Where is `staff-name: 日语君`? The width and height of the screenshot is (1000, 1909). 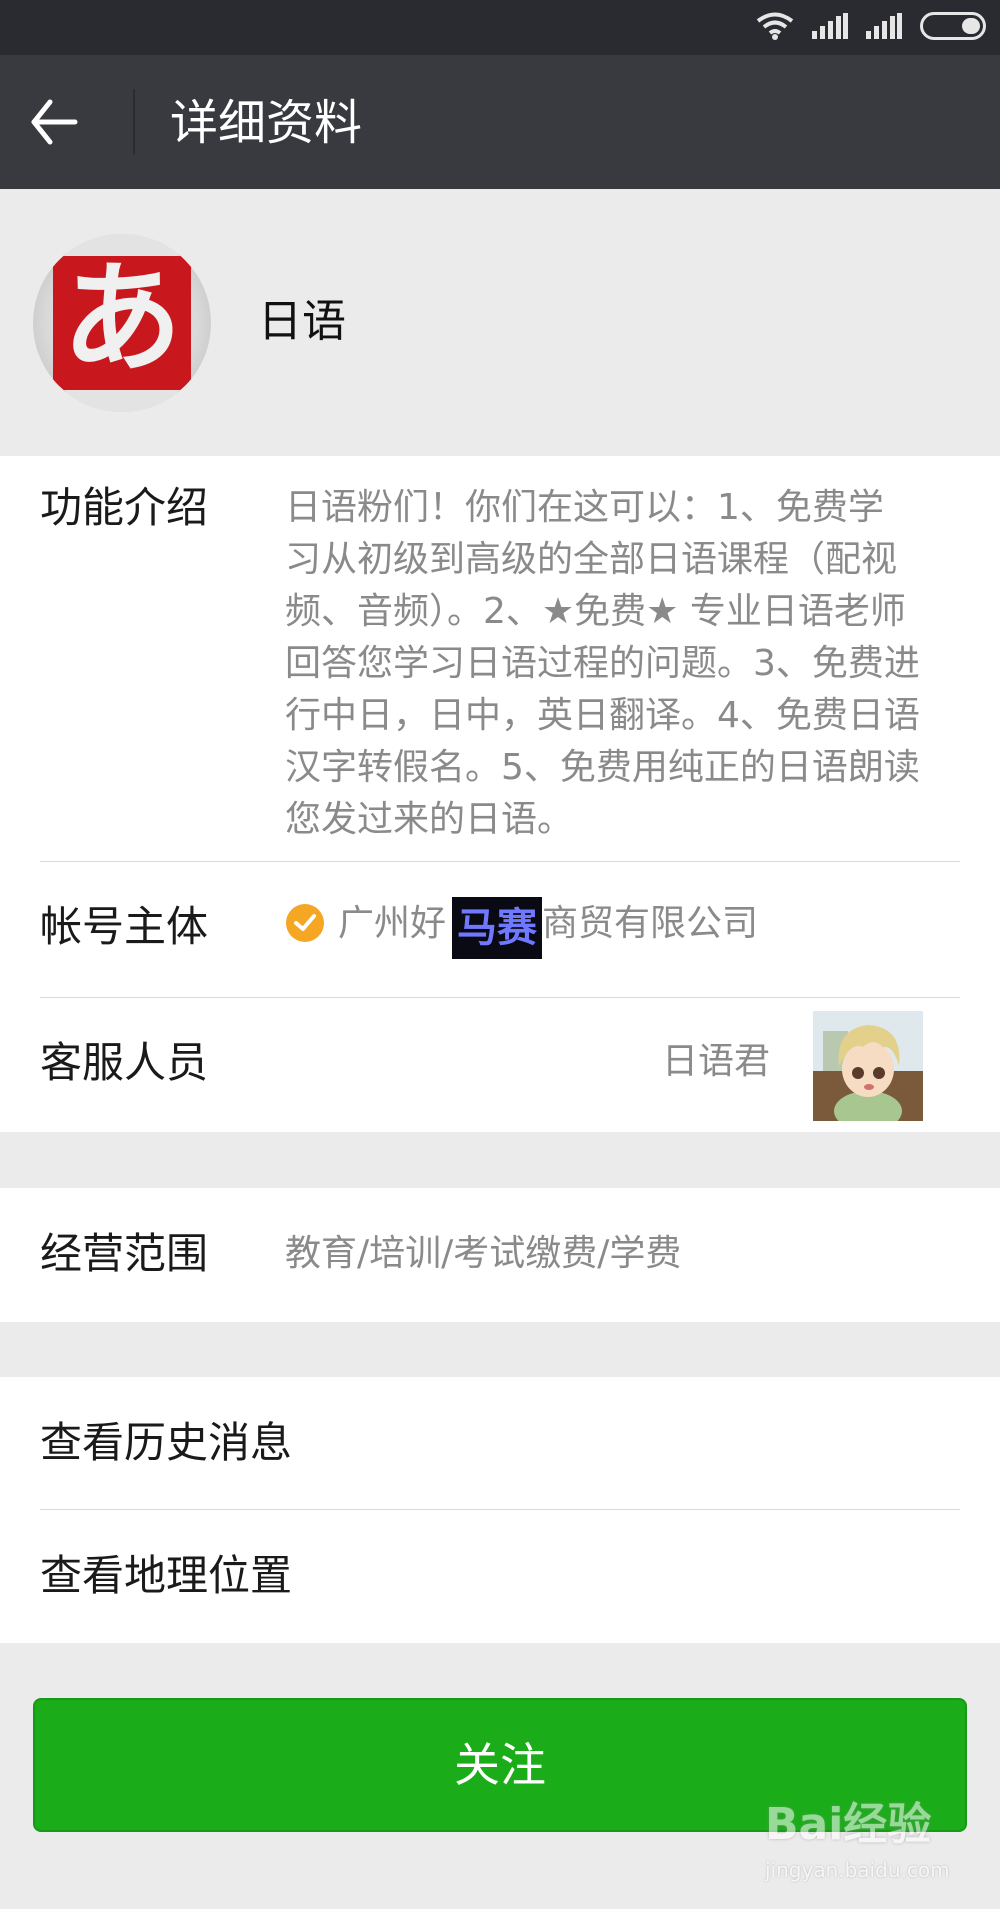
staff-name: 日语君 is located at coordinates (716, 1062).